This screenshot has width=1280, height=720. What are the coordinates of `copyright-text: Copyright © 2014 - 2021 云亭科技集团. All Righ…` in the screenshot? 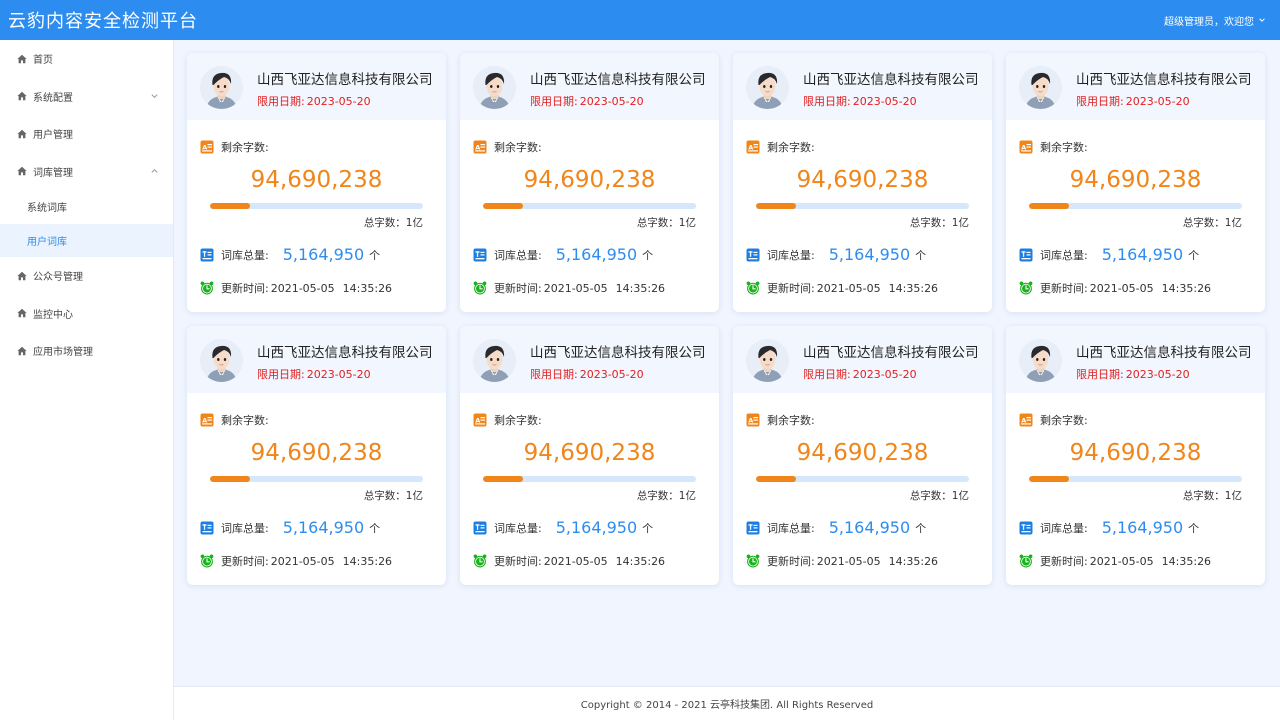 It's located at (727, 705).